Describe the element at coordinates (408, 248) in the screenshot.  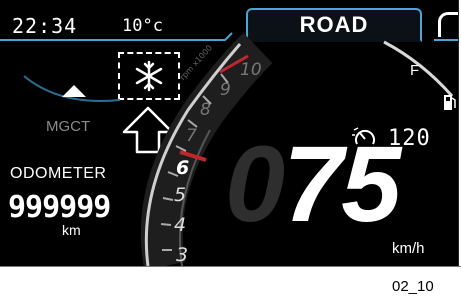
I see `speed-unit: km/h` at that location.